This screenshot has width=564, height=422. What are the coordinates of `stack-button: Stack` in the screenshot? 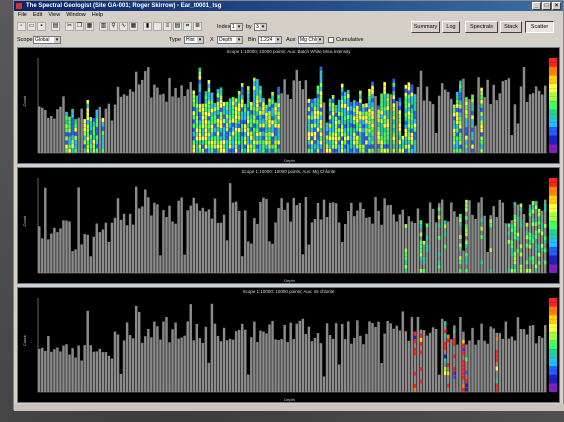 It's located at (511, 27).